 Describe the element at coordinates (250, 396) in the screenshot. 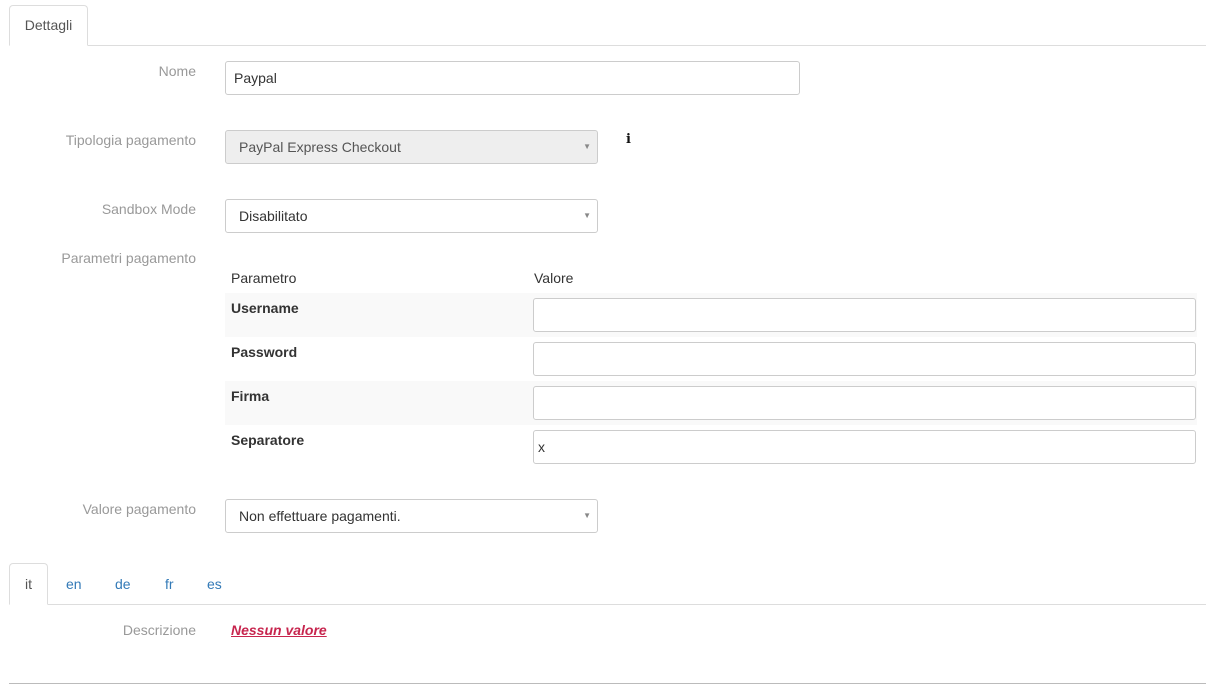

I see `param-name-firma: Firma` at that location.